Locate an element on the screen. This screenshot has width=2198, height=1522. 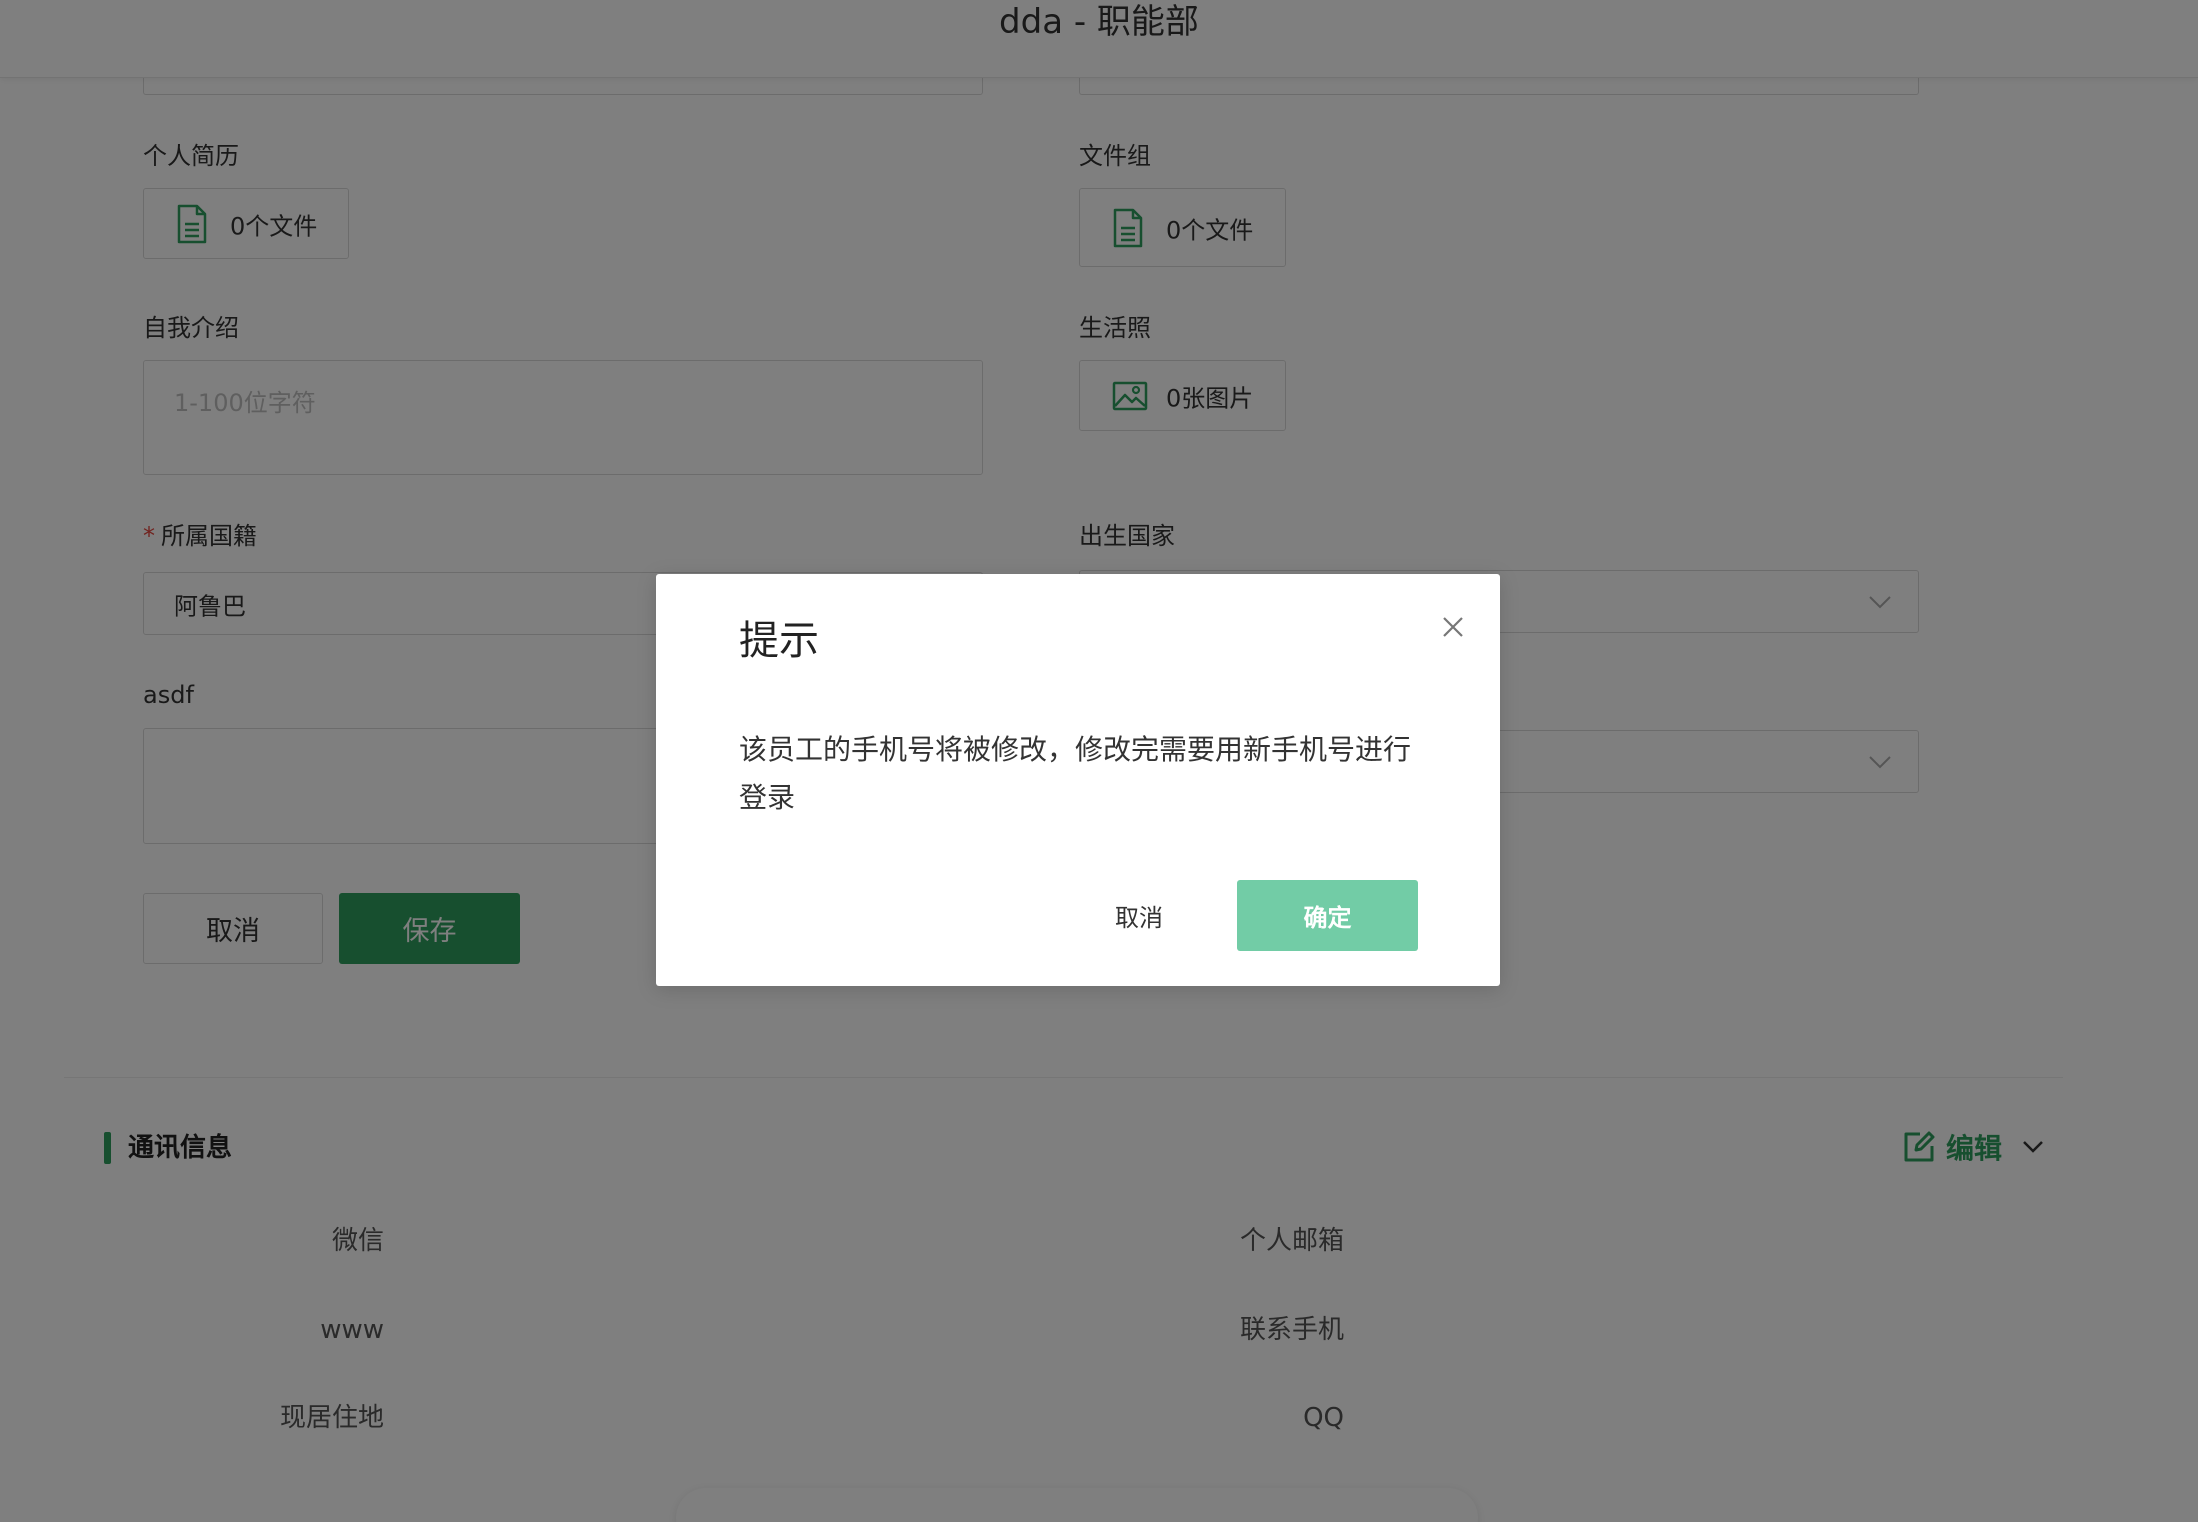
modal-message: 该员工的手机号将被修改，修改完需要用新手机号进行登录 is located at coordinates (1075, 773).